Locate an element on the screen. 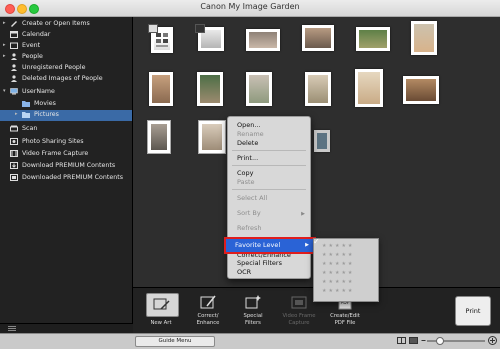 This screenshot has width=500, height=349. menu-item-paste: Paste is located at coordinates (246, 182).